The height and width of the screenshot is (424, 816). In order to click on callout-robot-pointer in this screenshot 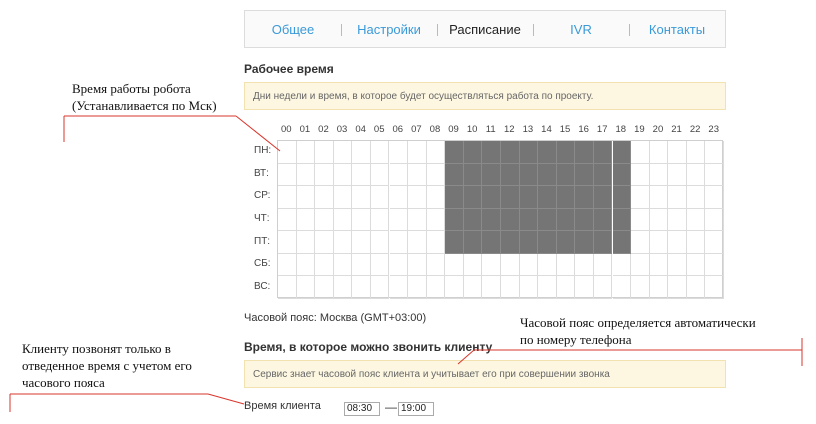, I will do `click(258, 133)`.